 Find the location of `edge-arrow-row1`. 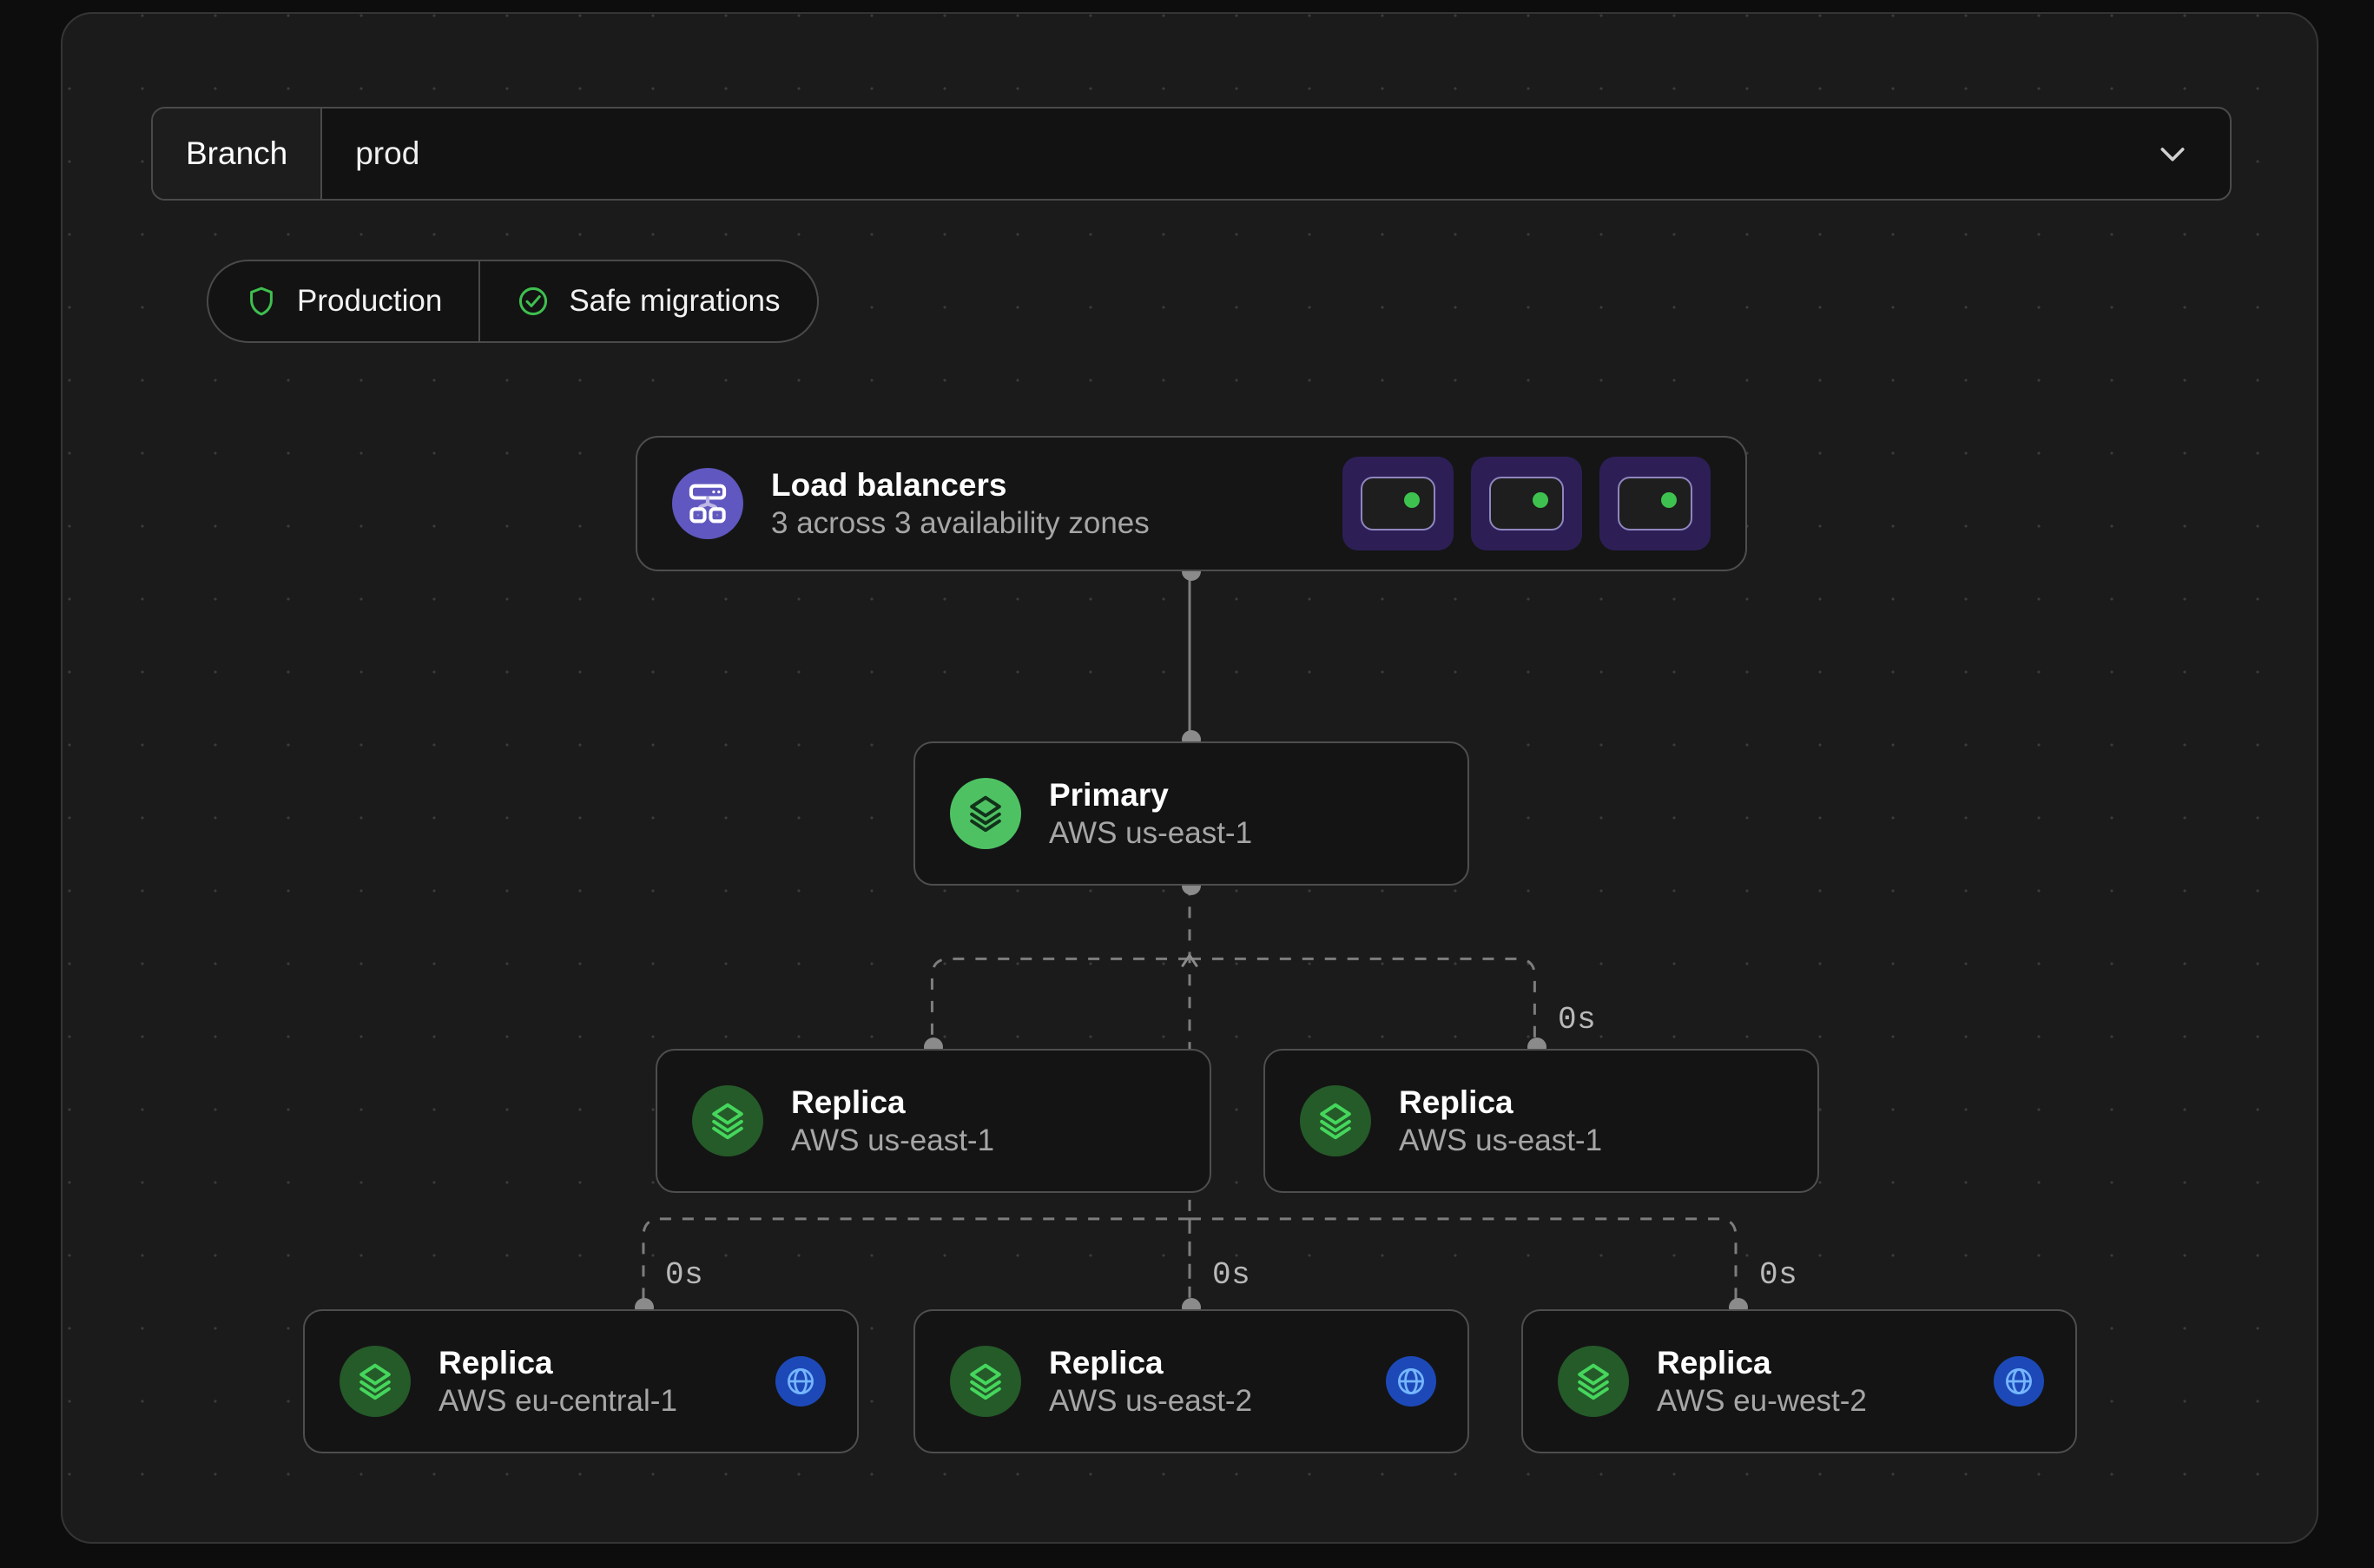

edge-arrow-row1 is located at coordinates (1189, 960).